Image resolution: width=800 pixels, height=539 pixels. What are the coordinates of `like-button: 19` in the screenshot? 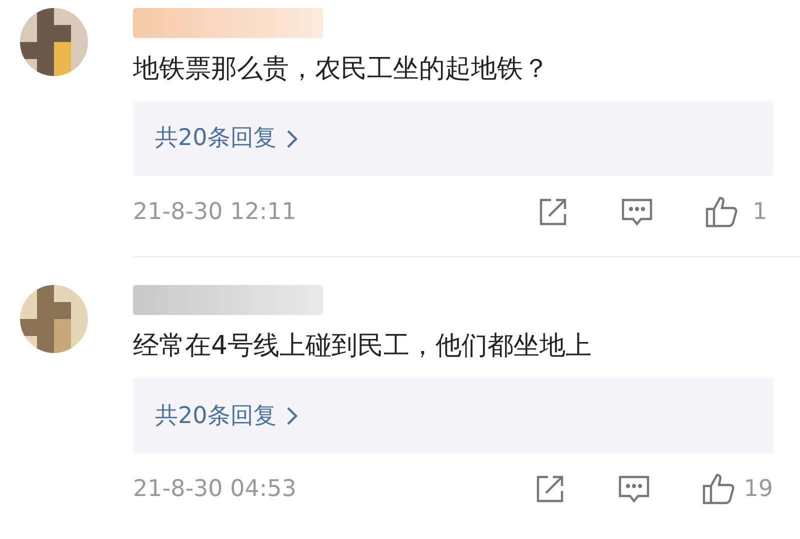 It's located at (737, 489).